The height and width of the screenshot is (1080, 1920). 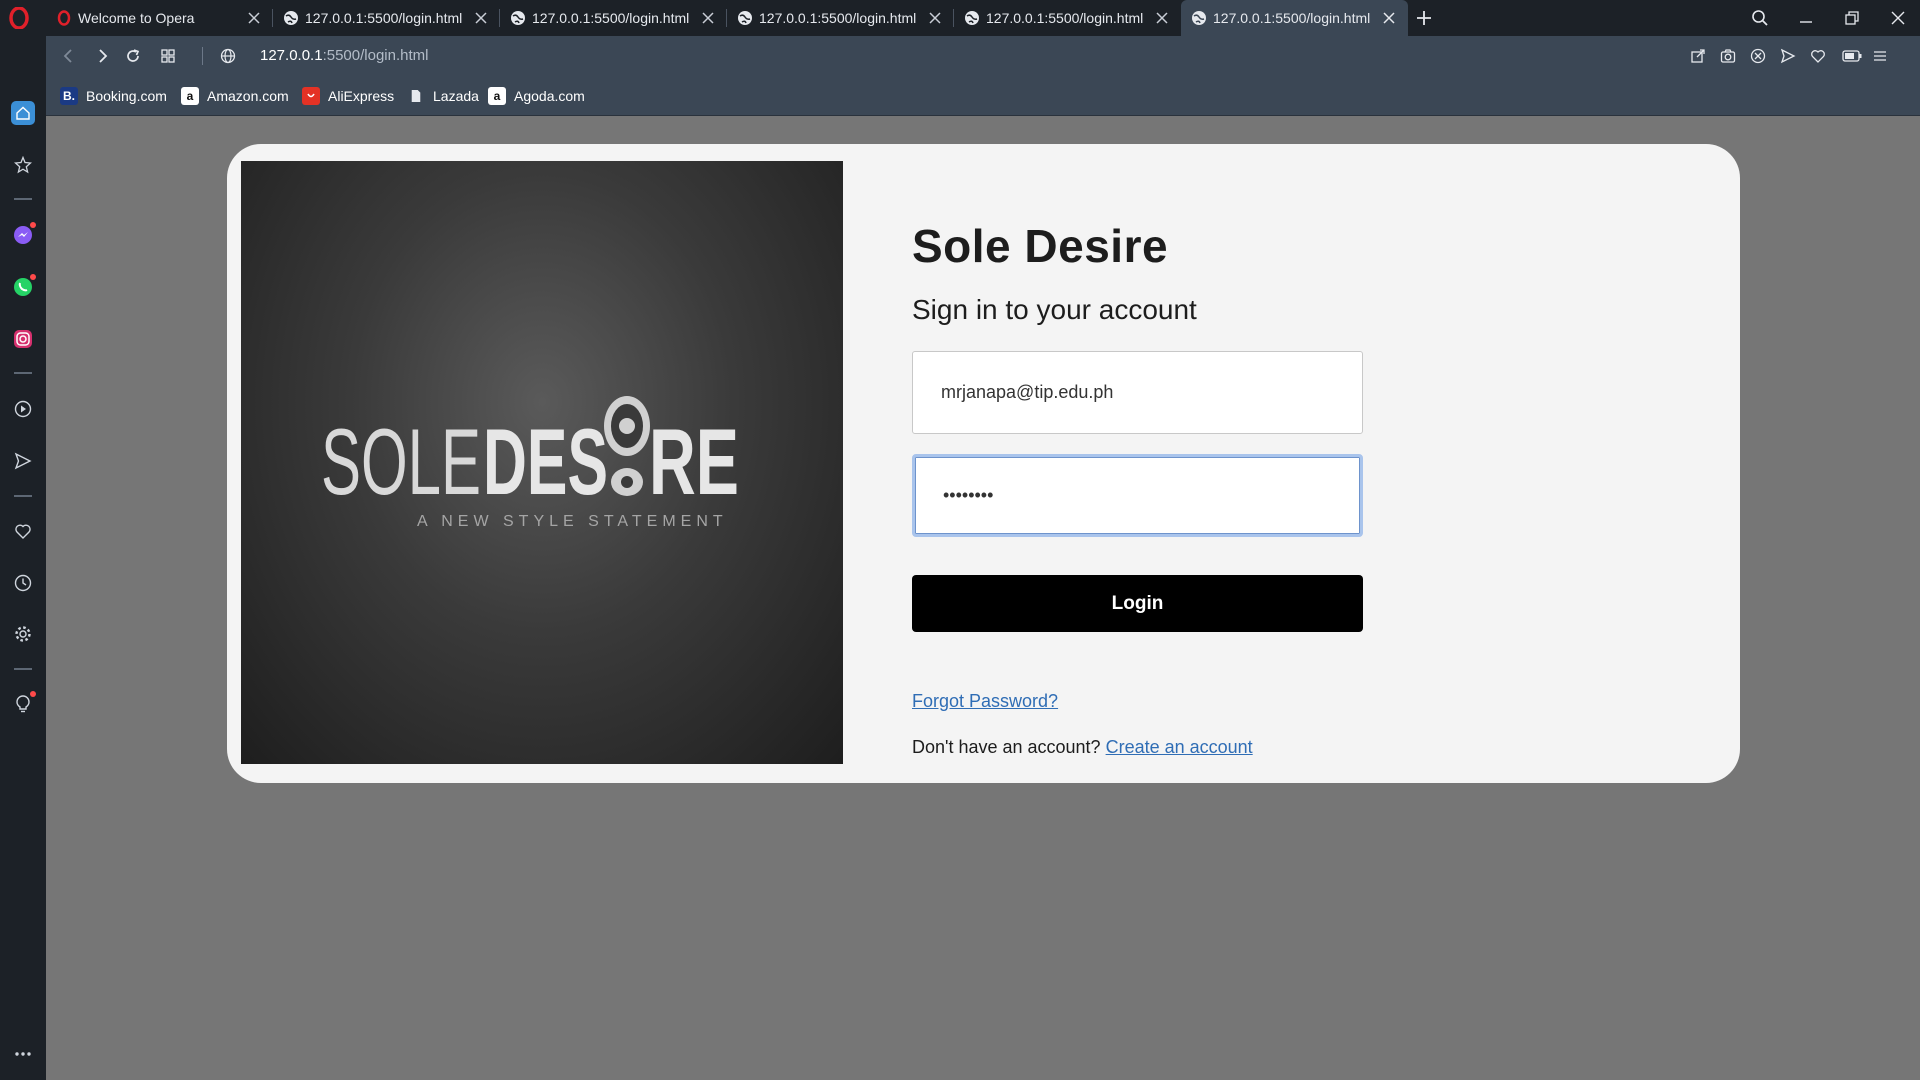 I want to click on tab-snapshot-grid-icon, so click(x=168, y=56).